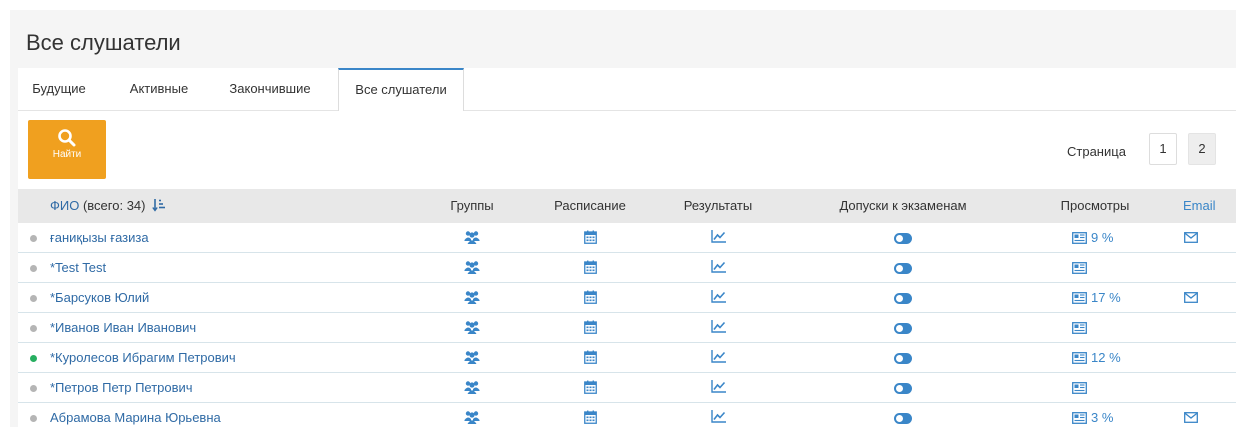  Describe the element at coordinates (1096, 151) in the screenshot. I see `pager-label: Страница` at that location.